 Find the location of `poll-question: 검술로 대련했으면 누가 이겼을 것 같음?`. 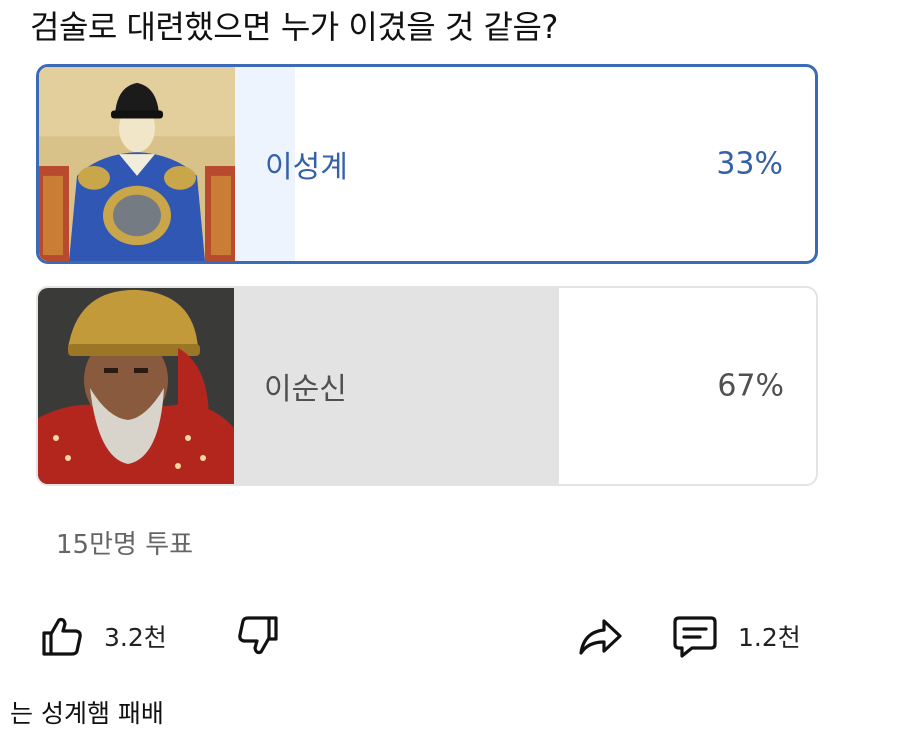

poll-question: 검술로 대련했으면 누가 이겼을 것 같음? is located at coordinates (294, 27).